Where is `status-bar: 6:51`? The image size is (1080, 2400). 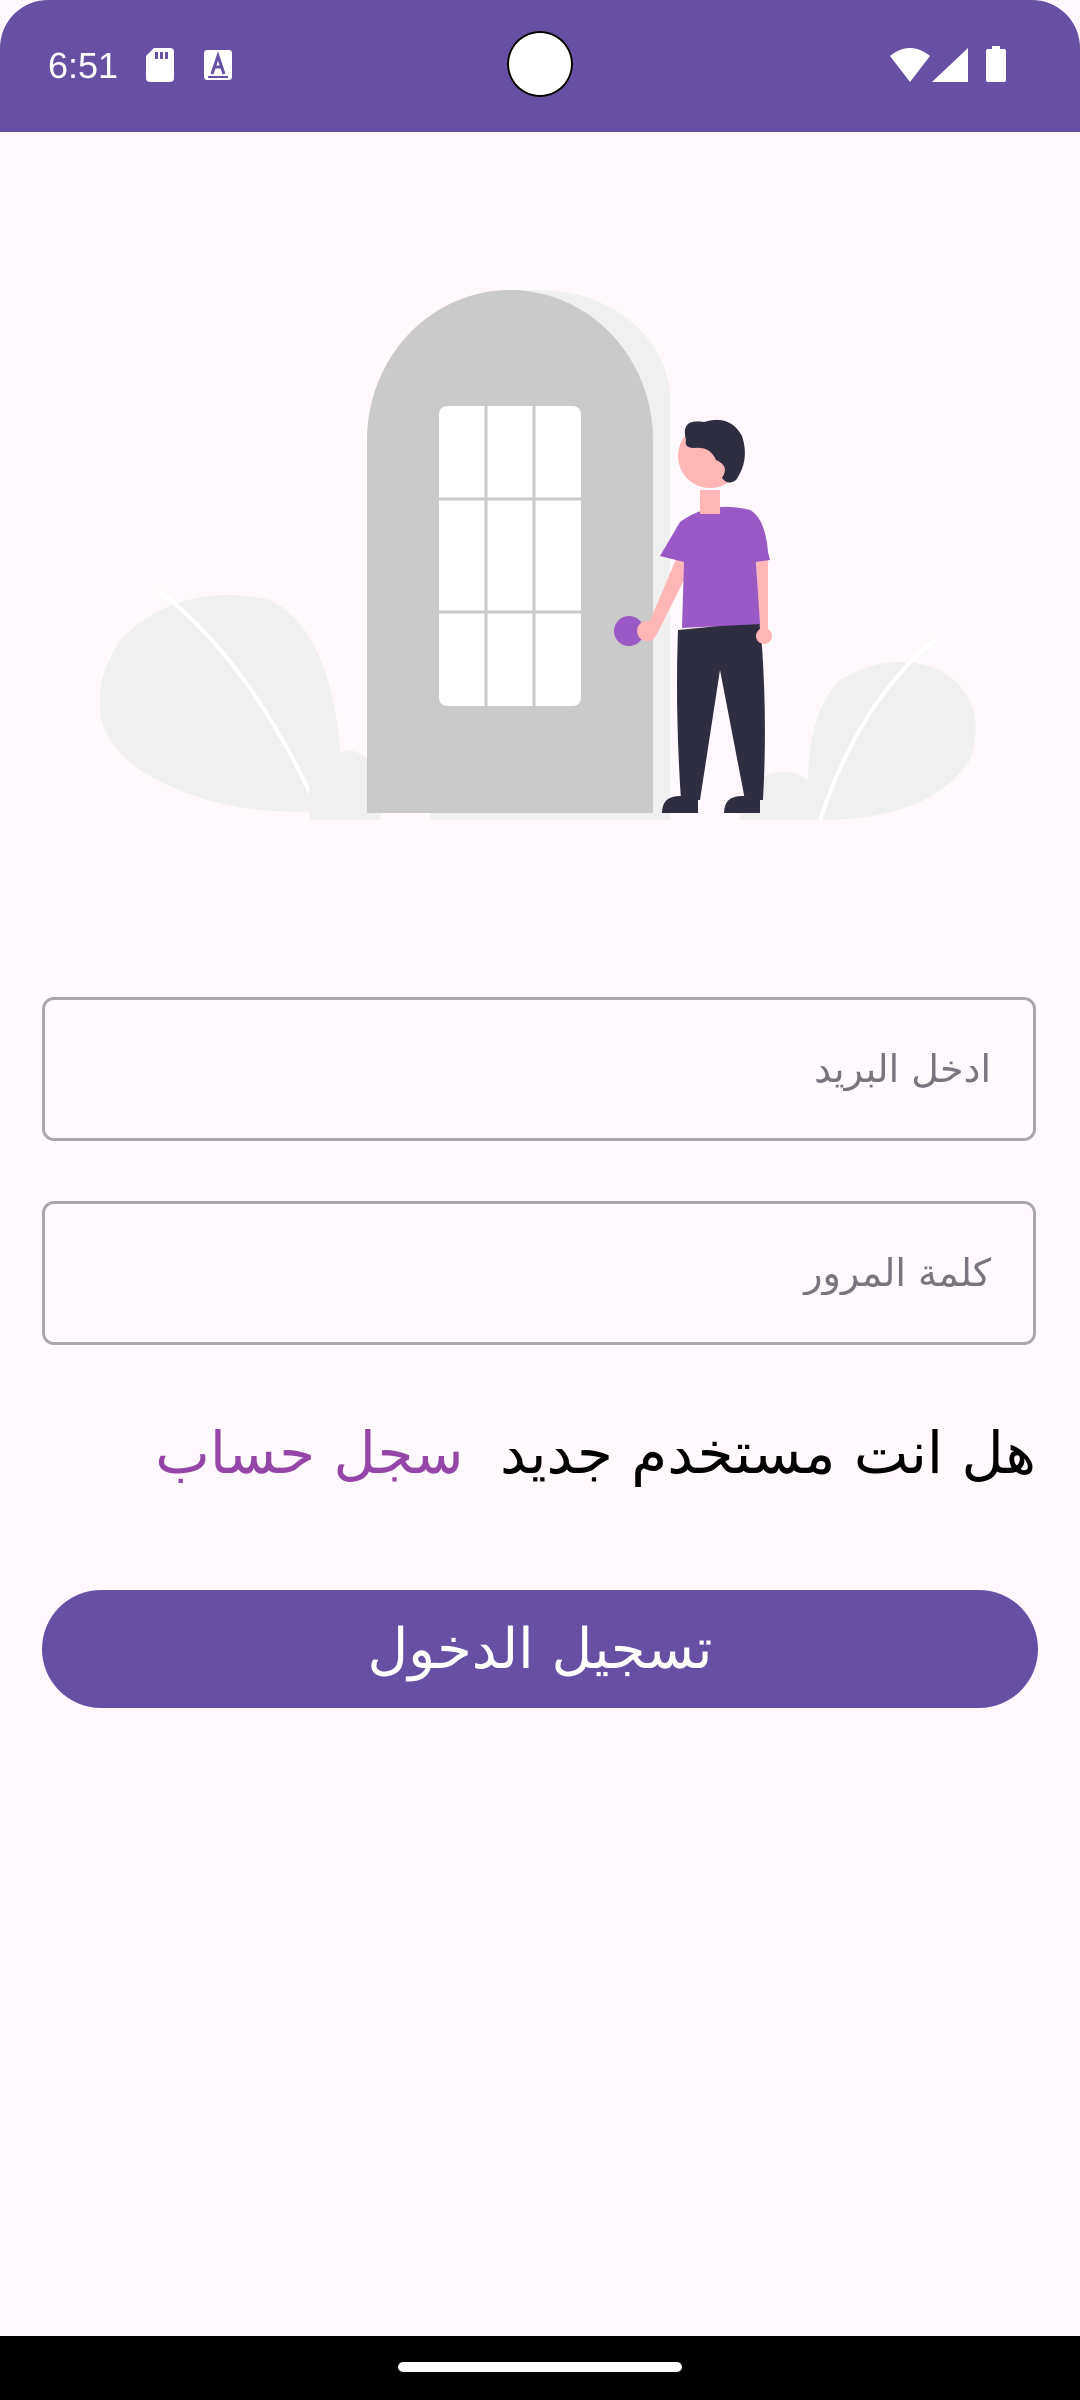 status-bar: 6:51 is located at coordinates (540, 66).